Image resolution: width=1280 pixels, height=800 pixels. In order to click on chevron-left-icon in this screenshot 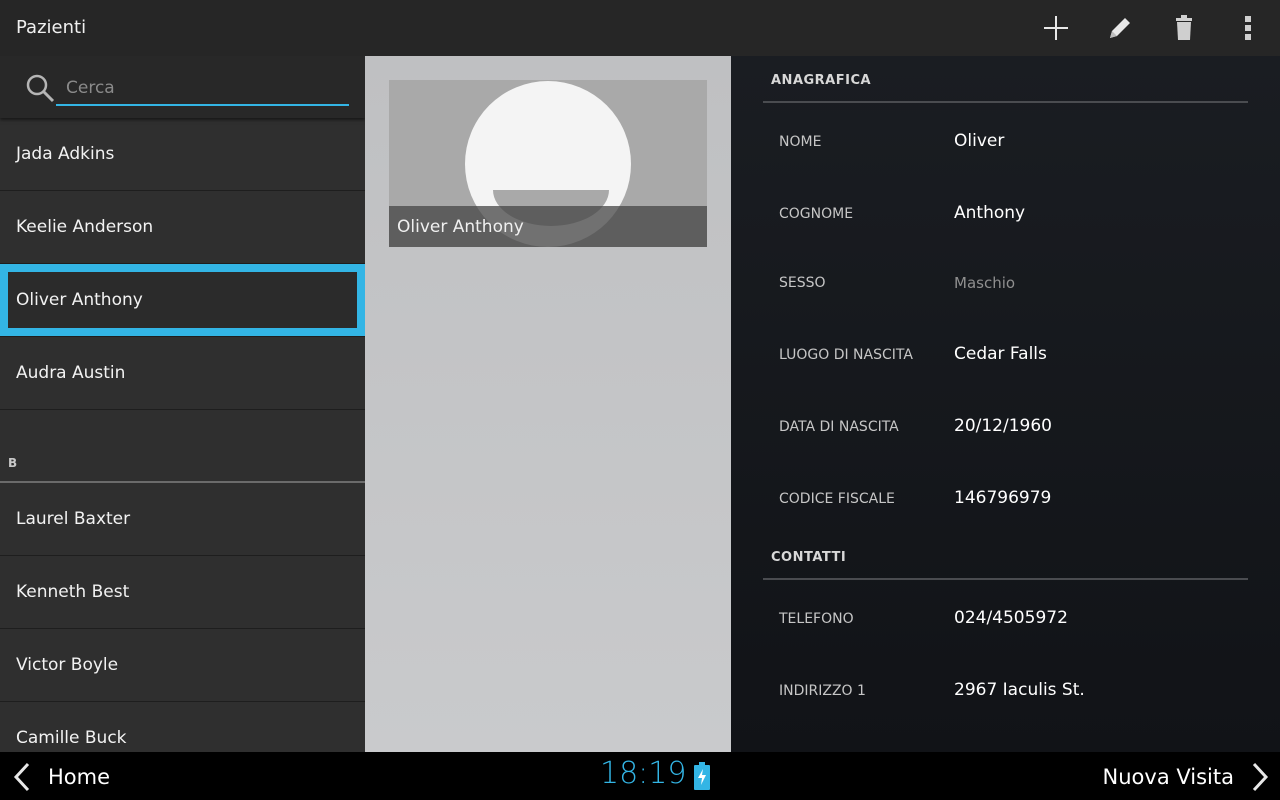, I will do `click(21, 777)`.